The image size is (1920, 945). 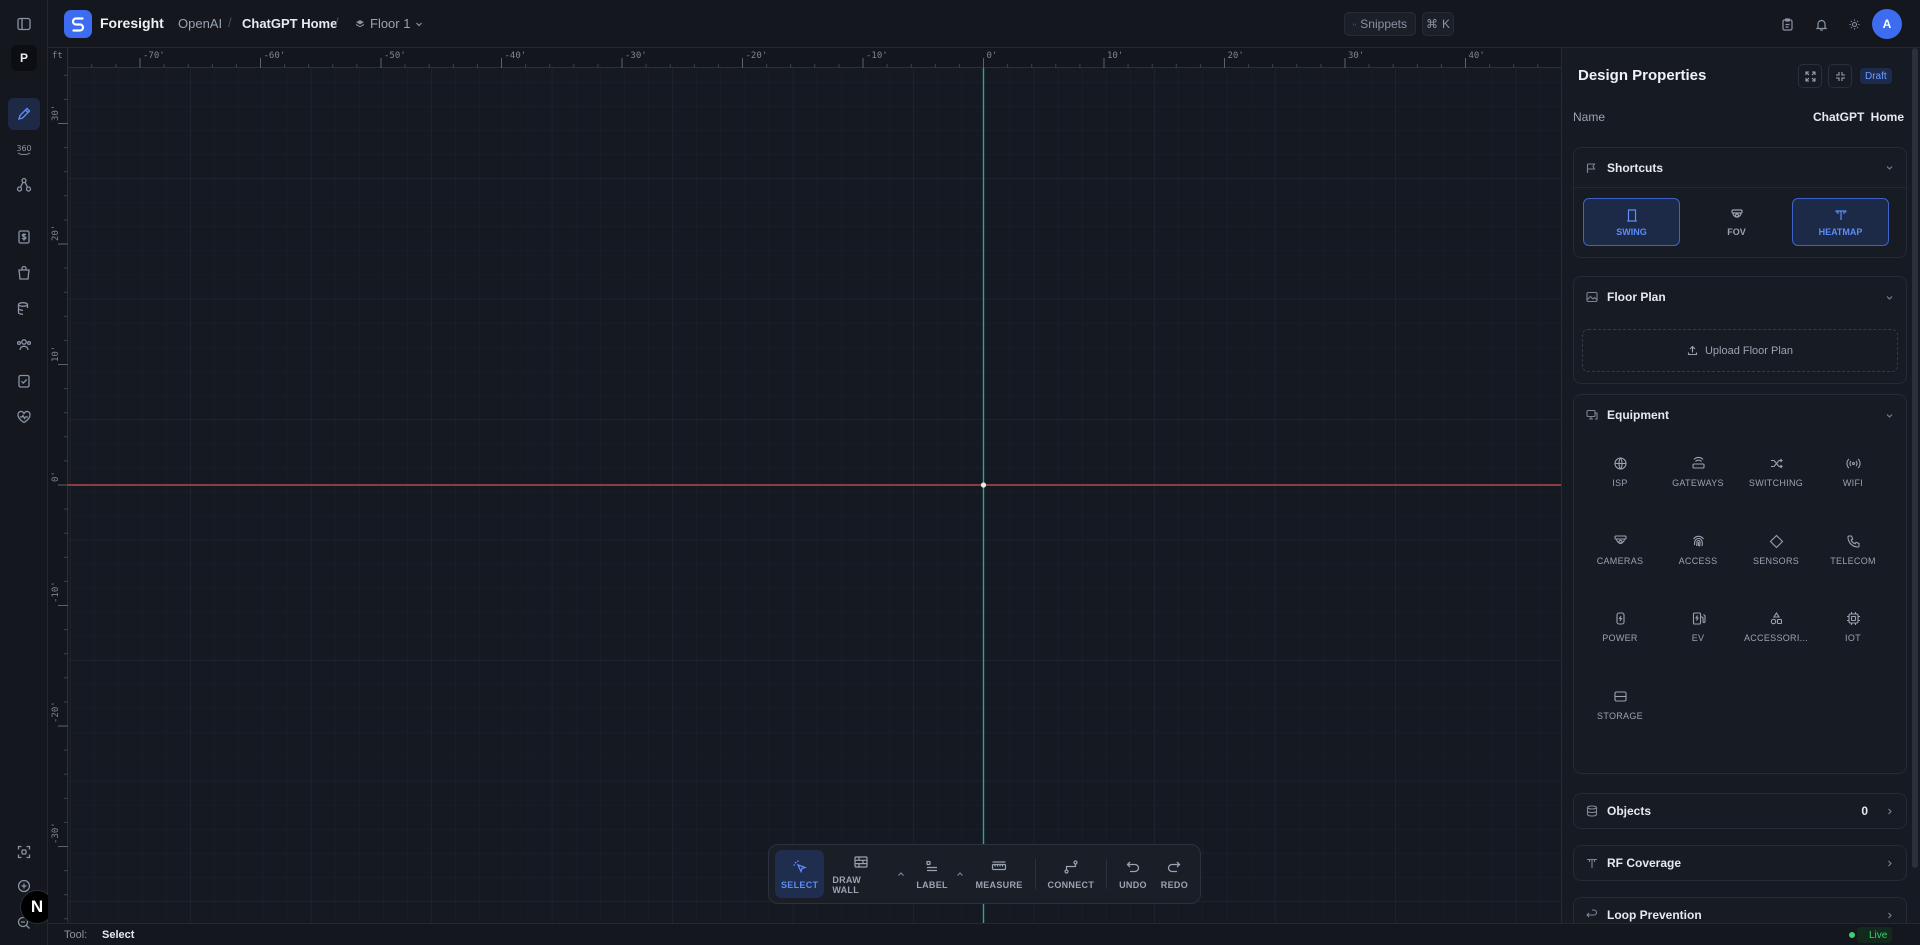 What do you see at coordinates (56, 712) in the screenshot?
I see `ruler-y-tick-label: -20'` at bounding box center [56, 712].